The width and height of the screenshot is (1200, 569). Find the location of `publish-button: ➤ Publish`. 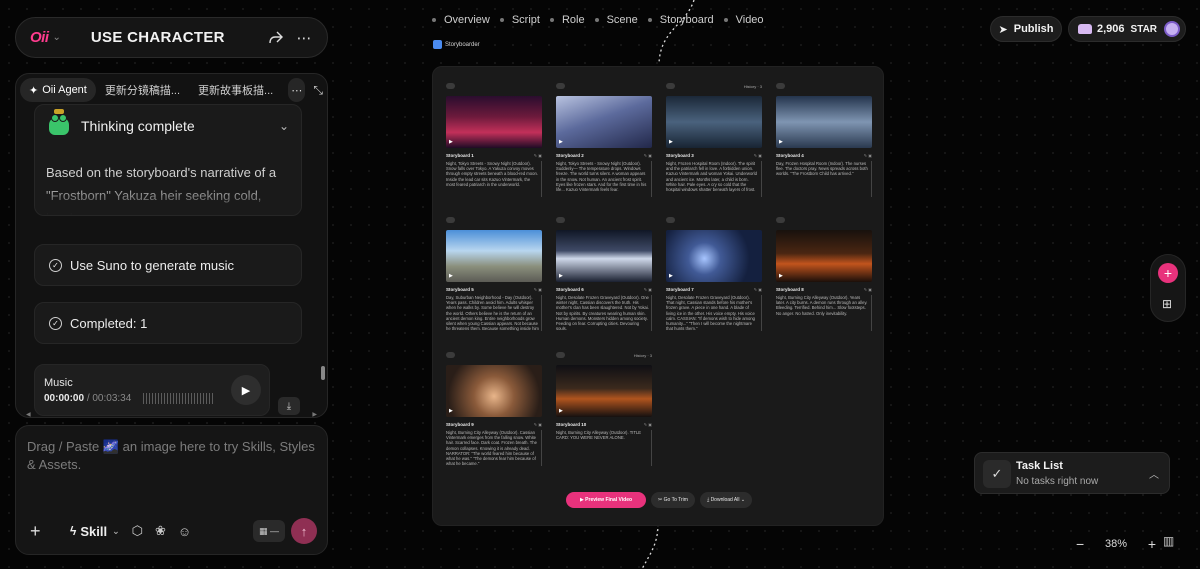

publish-button: ➤ Publish is located at coordinates (1026, 29).